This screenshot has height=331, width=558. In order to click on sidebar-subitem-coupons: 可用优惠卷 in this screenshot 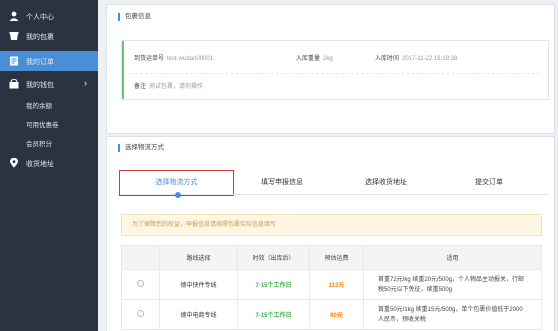, I will do `click(49, 123)`.